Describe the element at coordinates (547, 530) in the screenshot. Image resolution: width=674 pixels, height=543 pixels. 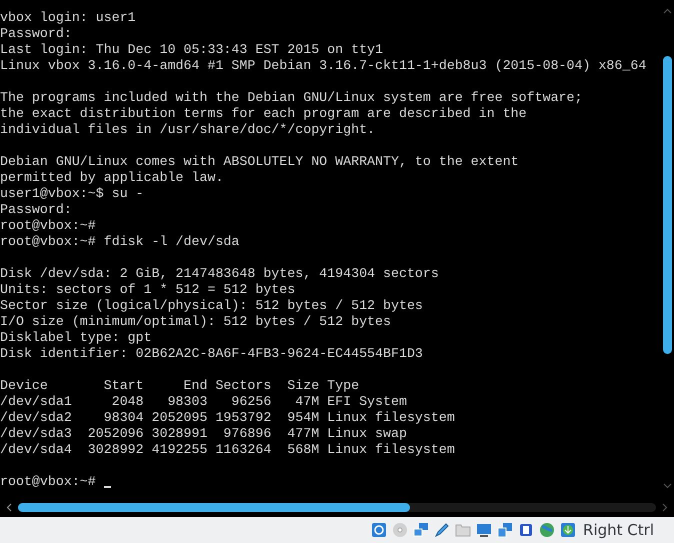
I see `globe-icon` at that location.